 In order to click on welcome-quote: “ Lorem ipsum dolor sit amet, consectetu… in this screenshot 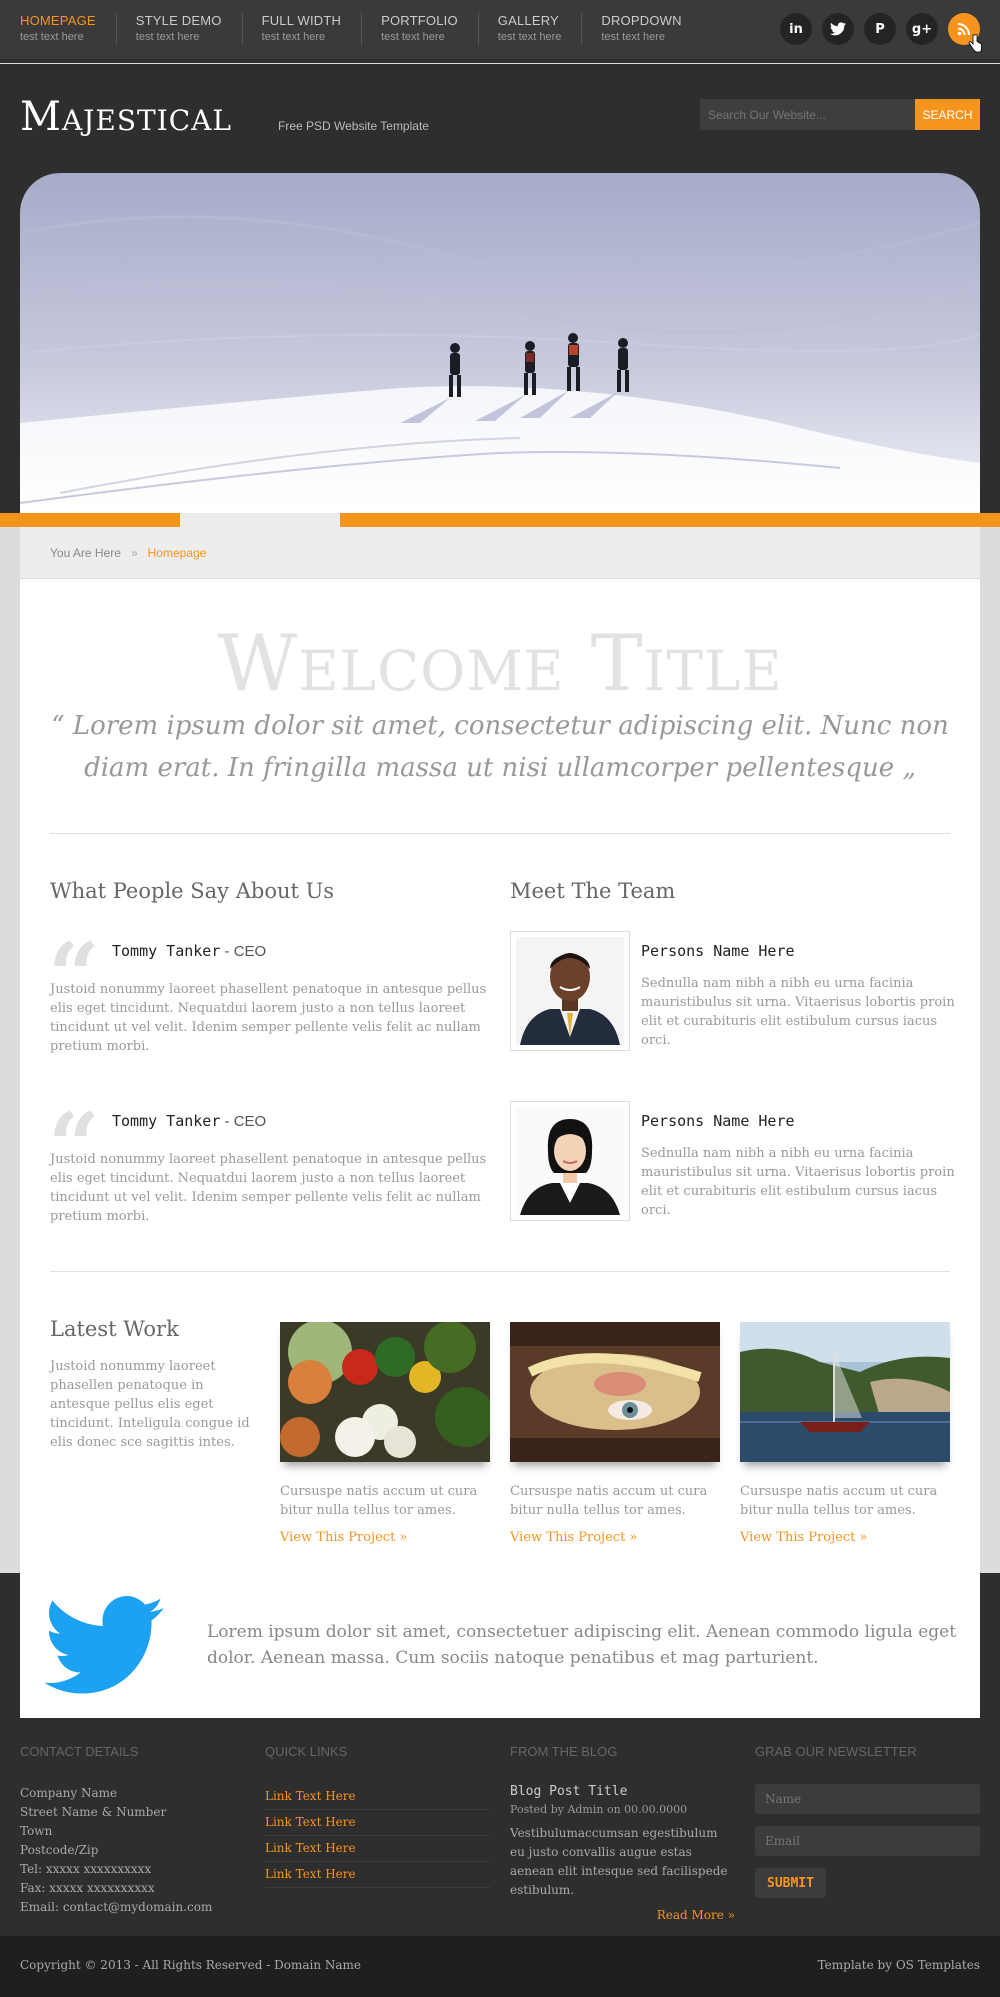, I will do `click(500, 747)`.